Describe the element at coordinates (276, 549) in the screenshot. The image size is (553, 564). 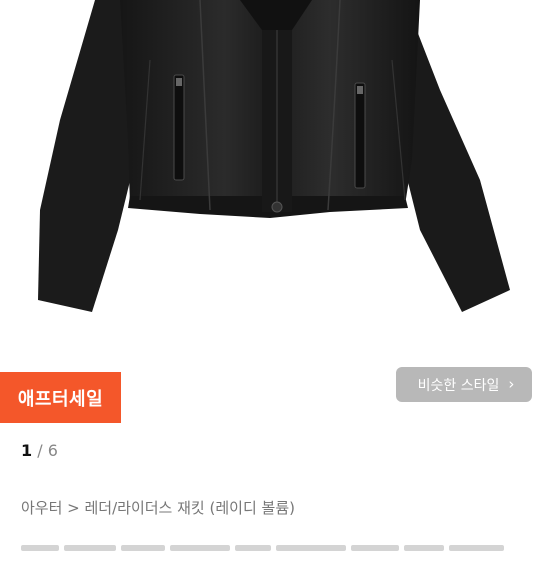
I see `truncated-text-line` at that location.